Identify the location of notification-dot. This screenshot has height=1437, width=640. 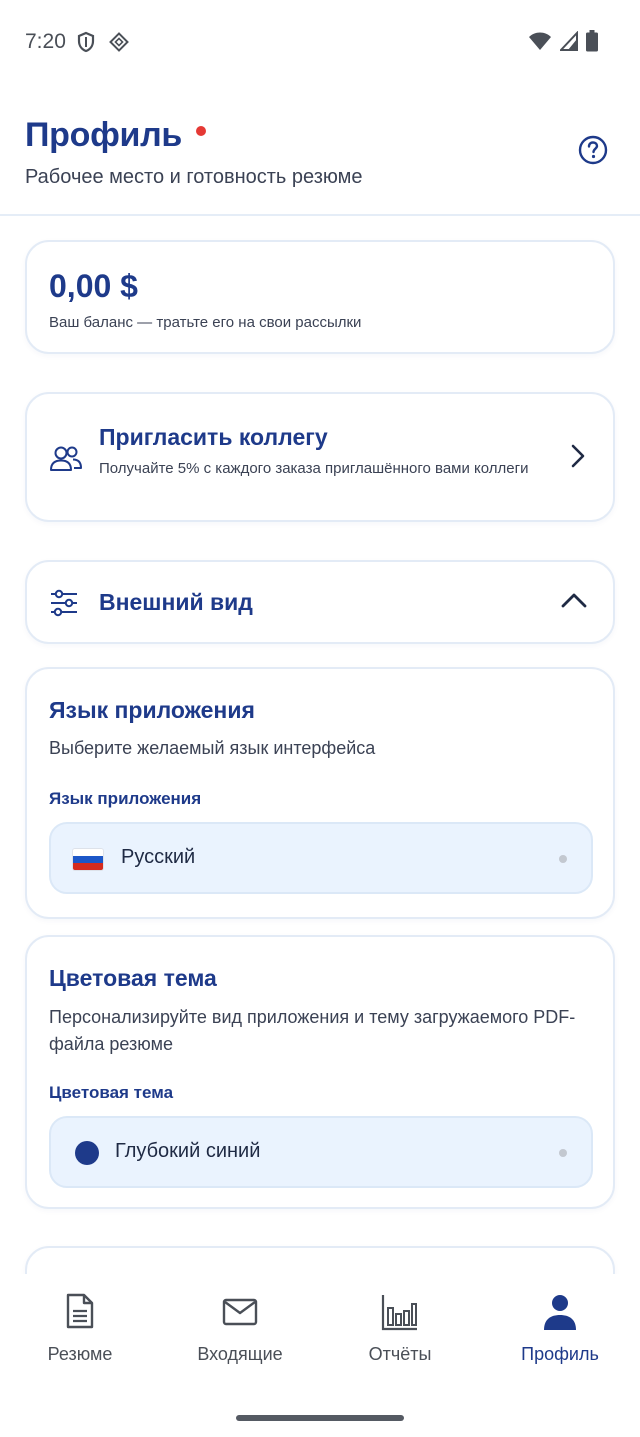
(201, 130).